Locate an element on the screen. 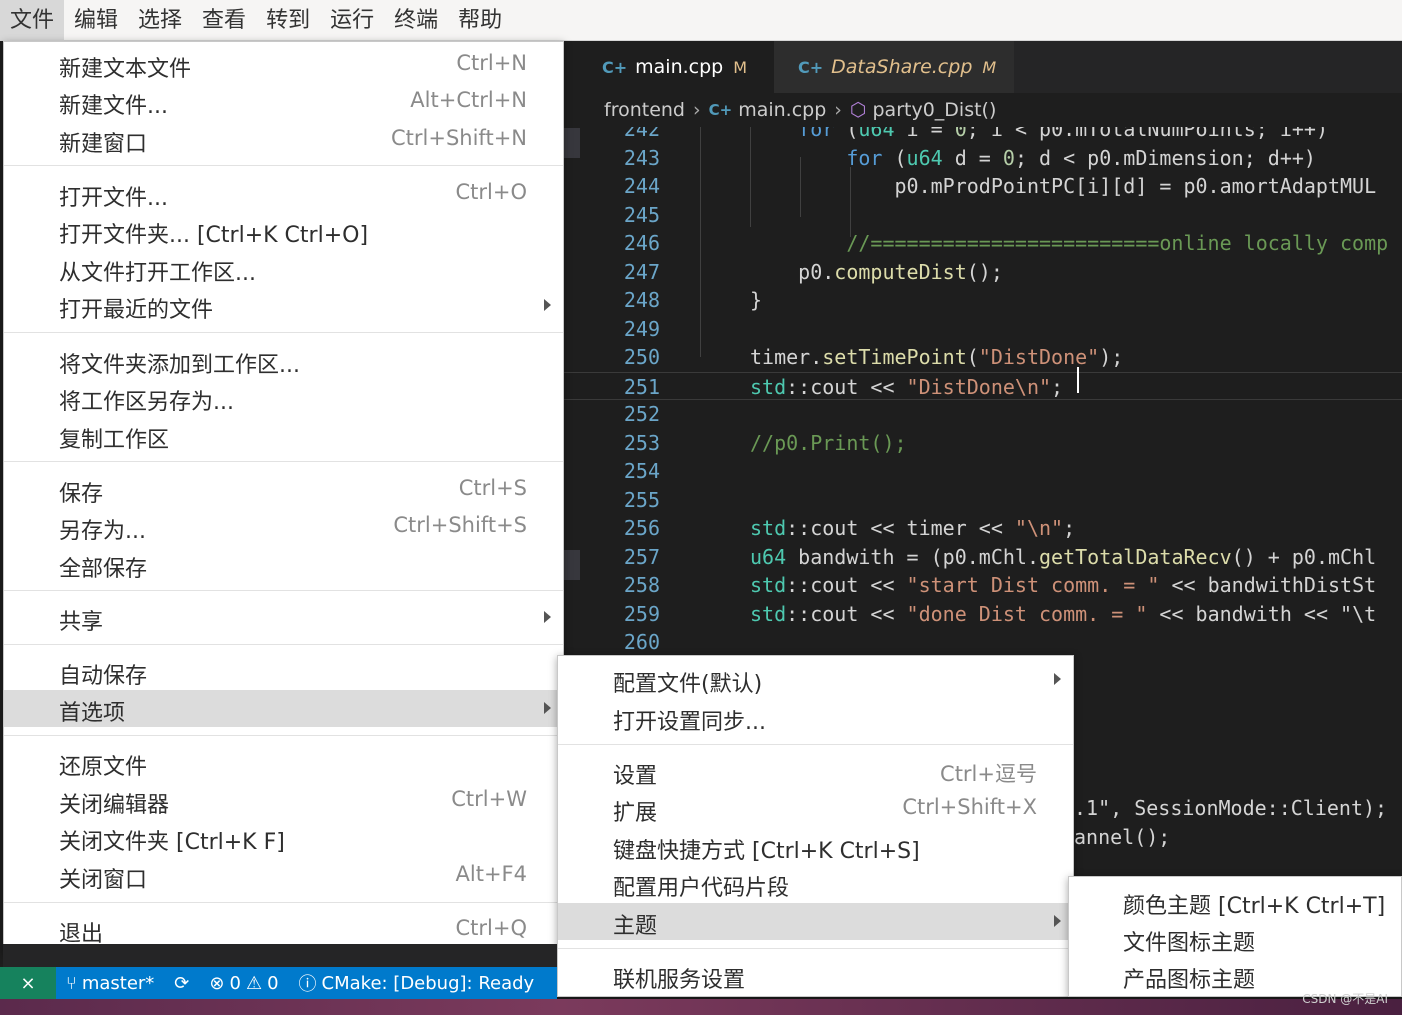  line-number: 244 is located at coordinates (641, 186).